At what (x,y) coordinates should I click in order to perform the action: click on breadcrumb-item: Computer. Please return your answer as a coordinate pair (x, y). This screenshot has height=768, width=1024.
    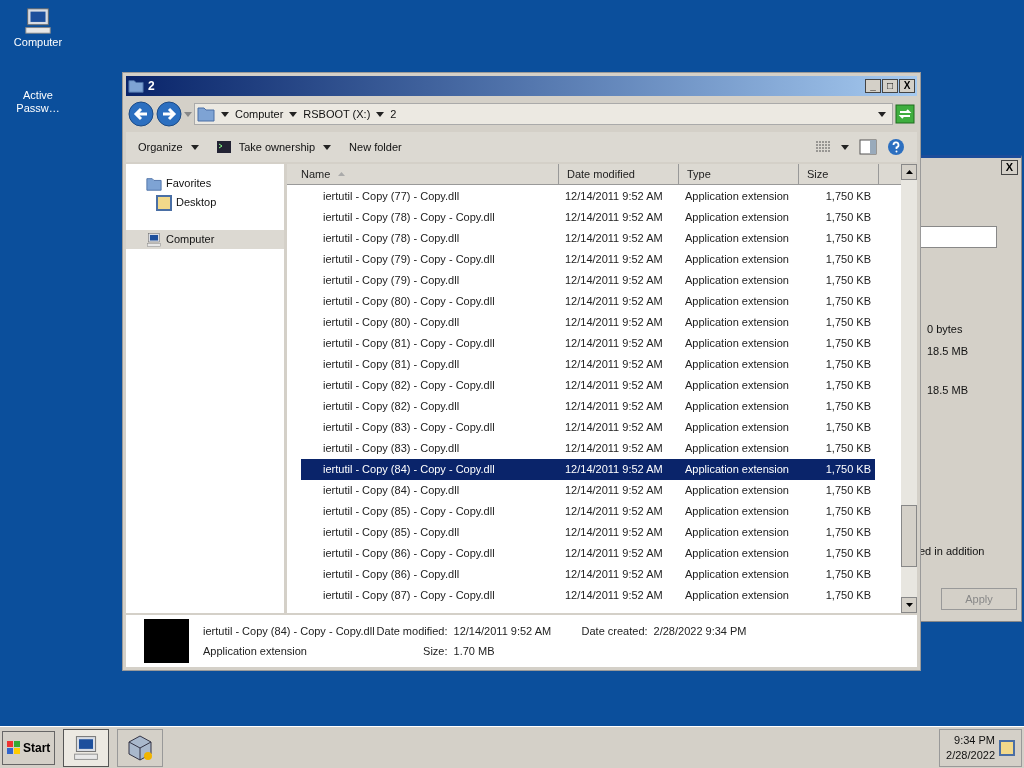
    Looking at the image, I should click on (259, 114).